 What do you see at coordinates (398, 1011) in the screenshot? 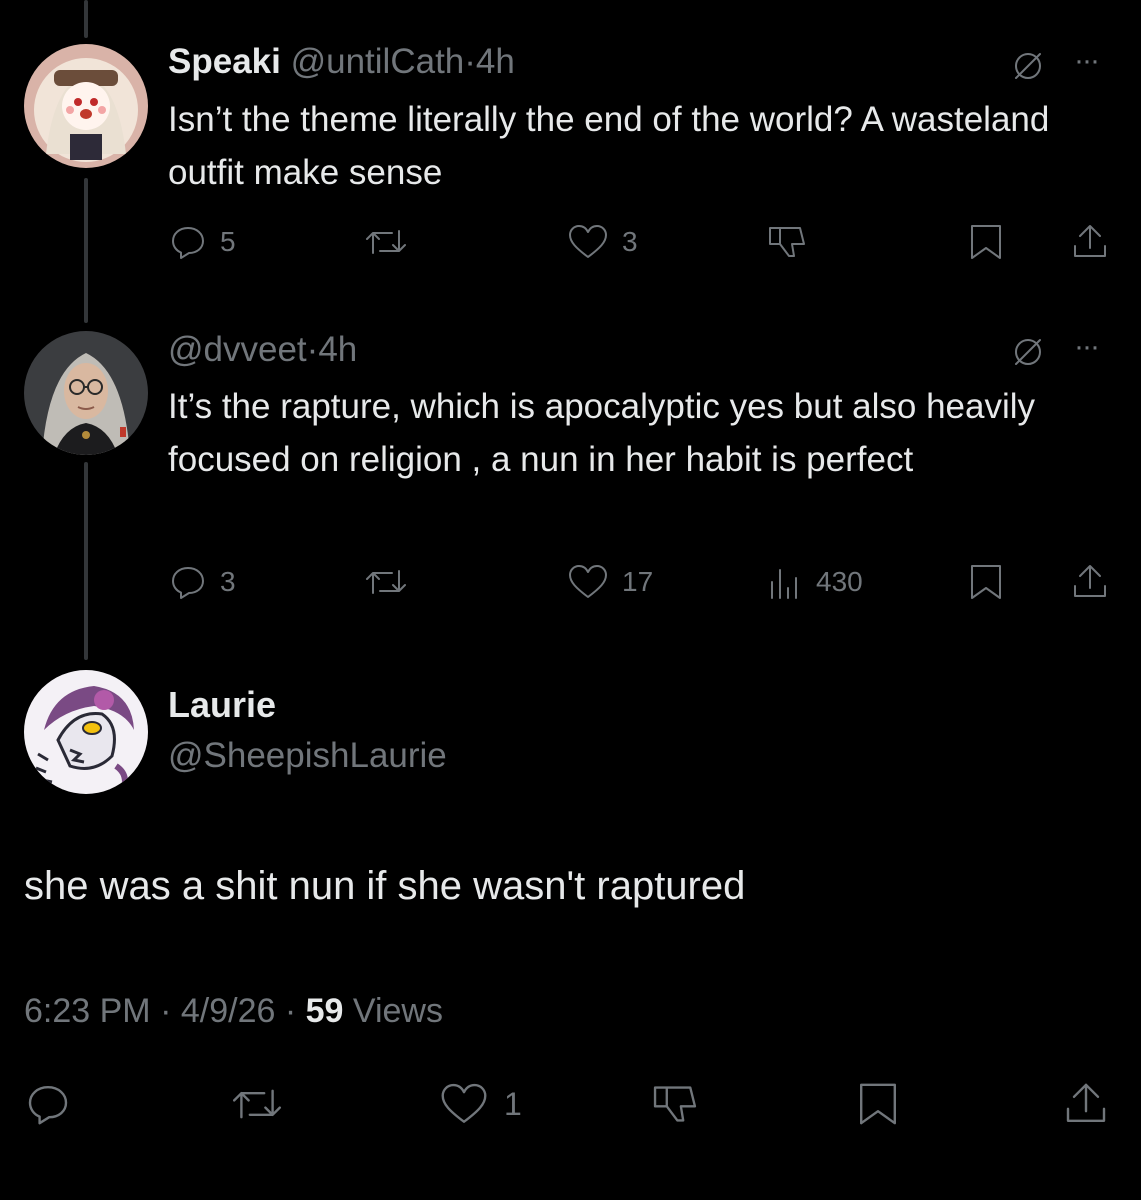
I see `views-label: Views` at bounding box center [398, 1011].